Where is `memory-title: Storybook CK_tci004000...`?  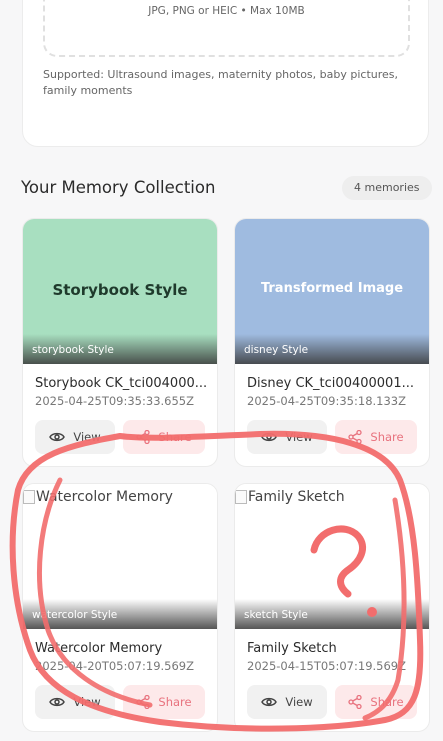
memory-title: Storybook CK_tci004000... is located at coordinates (121, 383).